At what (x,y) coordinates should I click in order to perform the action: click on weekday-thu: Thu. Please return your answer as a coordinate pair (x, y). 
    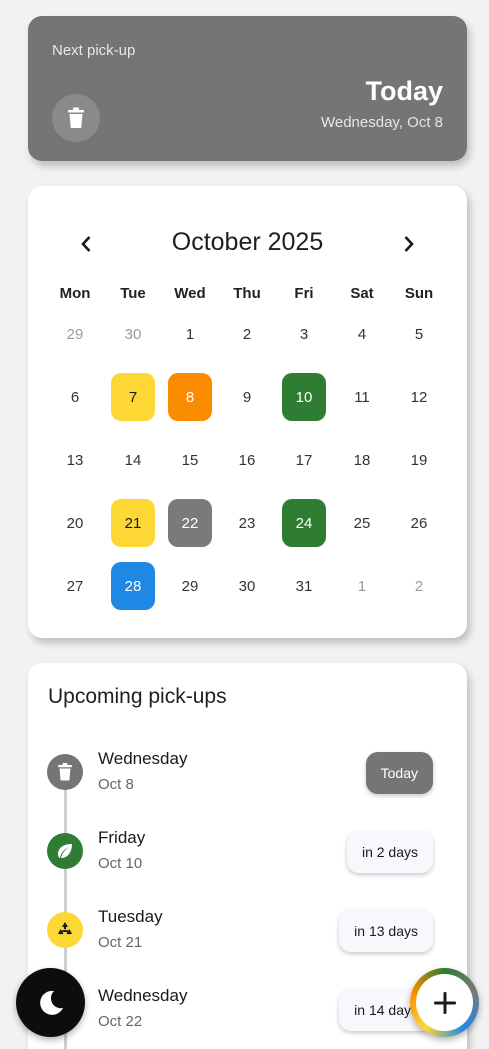
    Looking at the image, I should click on (247, 293).